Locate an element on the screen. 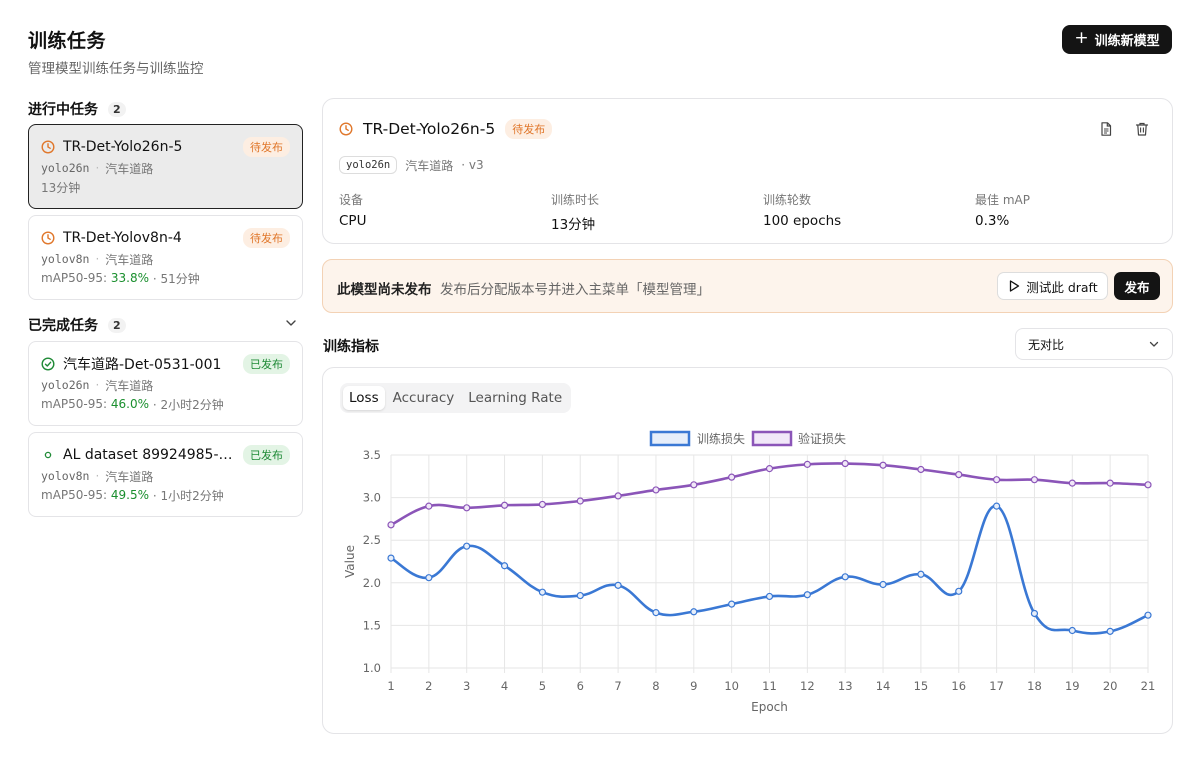 The width and height of the screenshot is (1200, 757). chevron-down-icon is located at coordinates (291, 323).